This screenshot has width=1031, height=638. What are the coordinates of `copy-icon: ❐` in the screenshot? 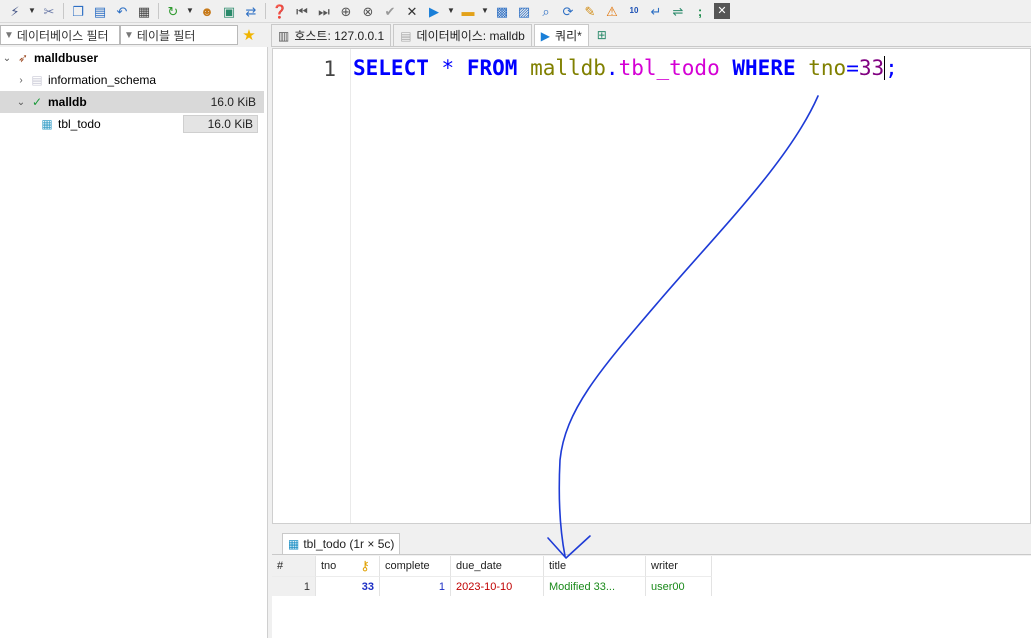 It's located at (78, 11).